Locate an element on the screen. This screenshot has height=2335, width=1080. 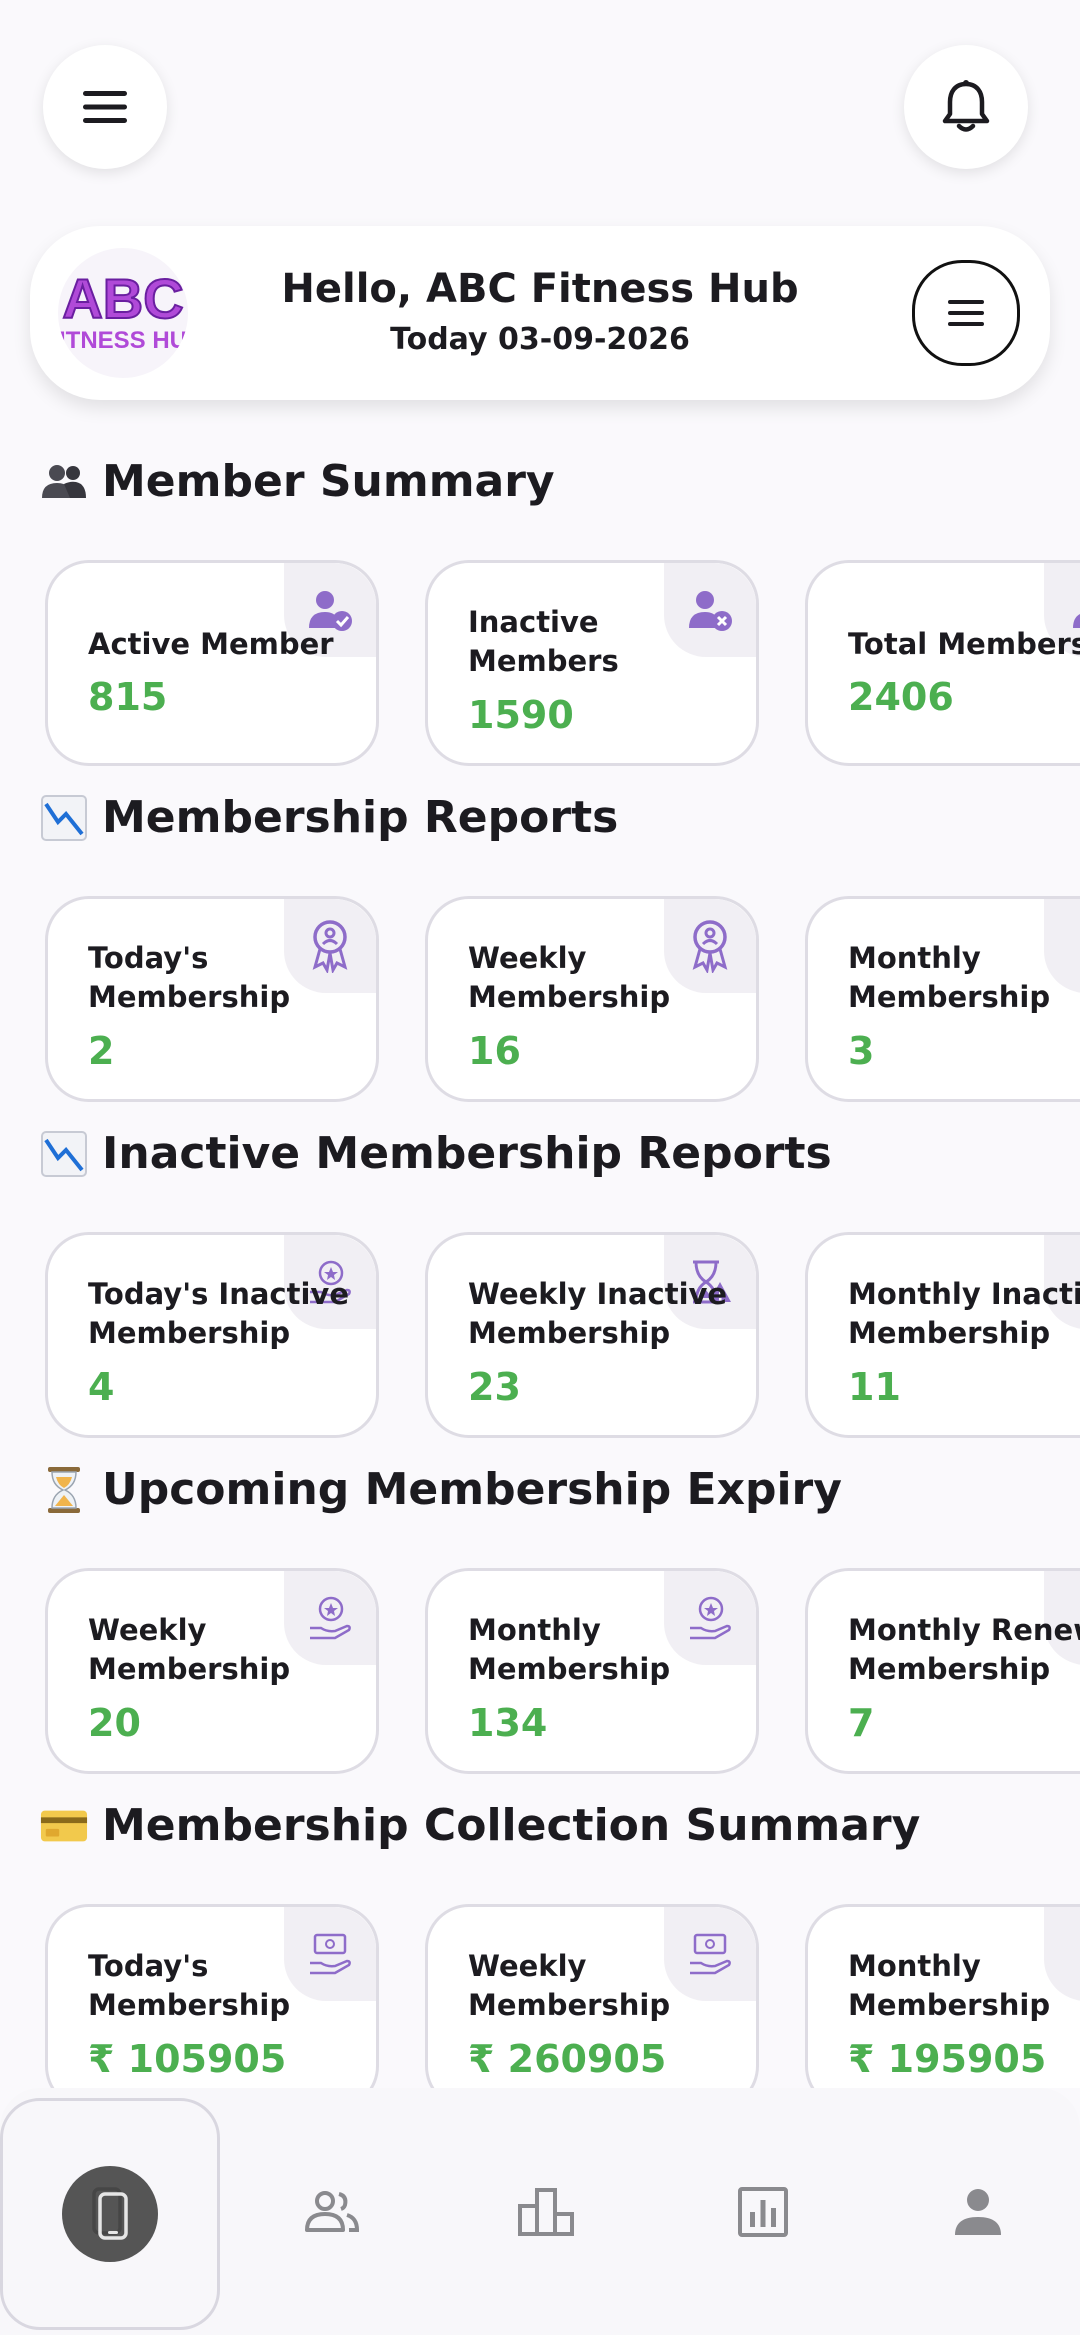
nav-active-indicator is located at coordinates (110, 2214).